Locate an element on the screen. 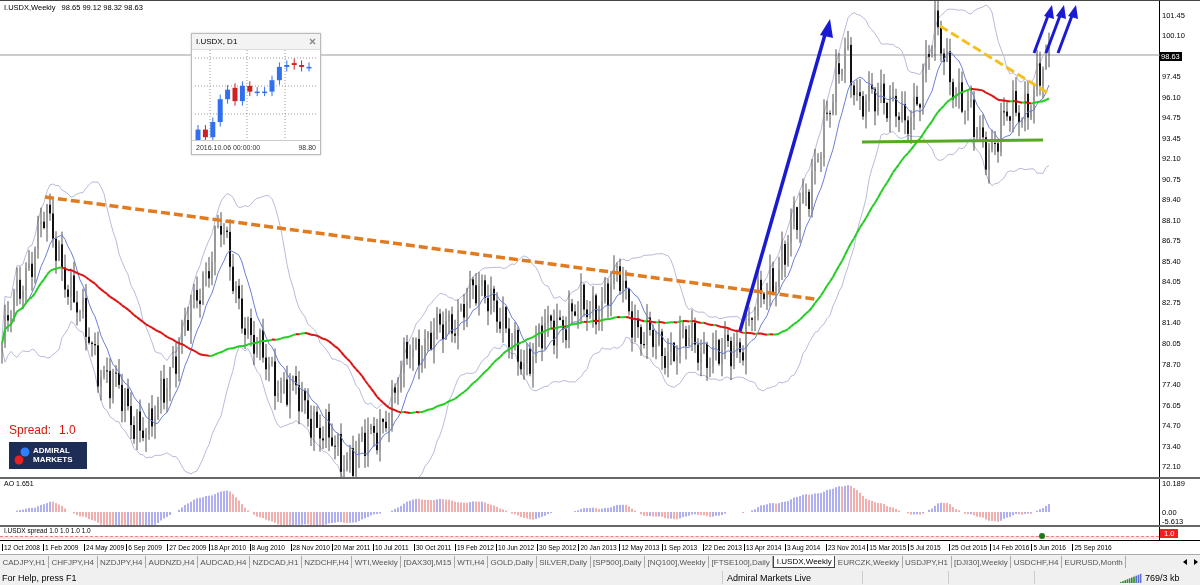  scroll-left-icon is located at coordinates (1185, 562).